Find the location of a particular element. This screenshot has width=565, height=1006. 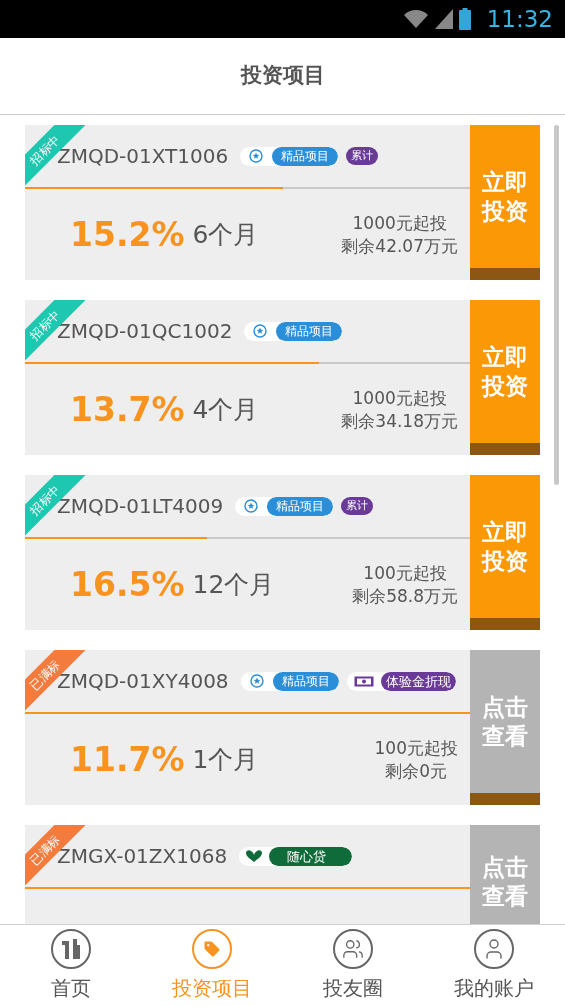

interest-rate: 15.2% is located at coordinates (127, 234).